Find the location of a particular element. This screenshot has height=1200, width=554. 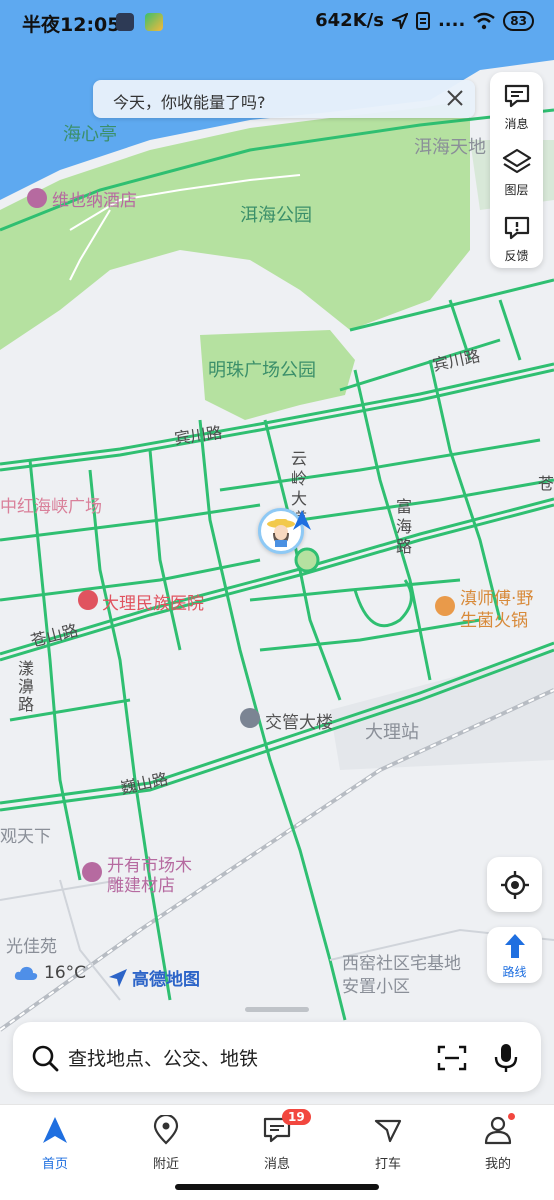

nav-taxi: 打车 is located at coordinates (388, 1143).